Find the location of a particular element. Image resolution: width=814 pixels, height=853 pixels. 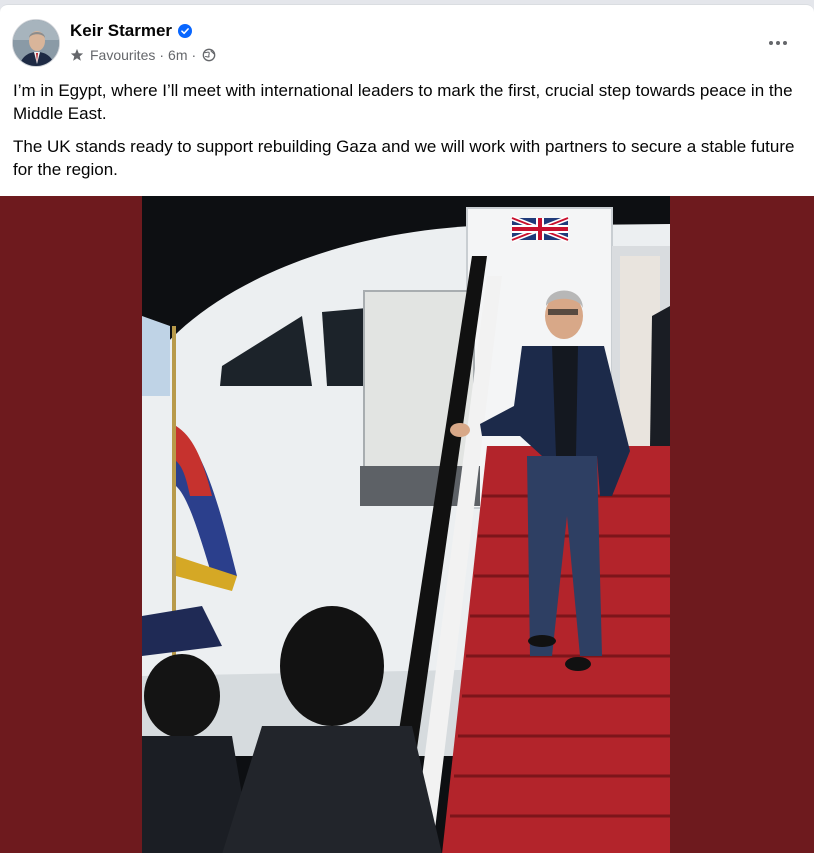

avatar-portrait is located at coordinates (36, 43).